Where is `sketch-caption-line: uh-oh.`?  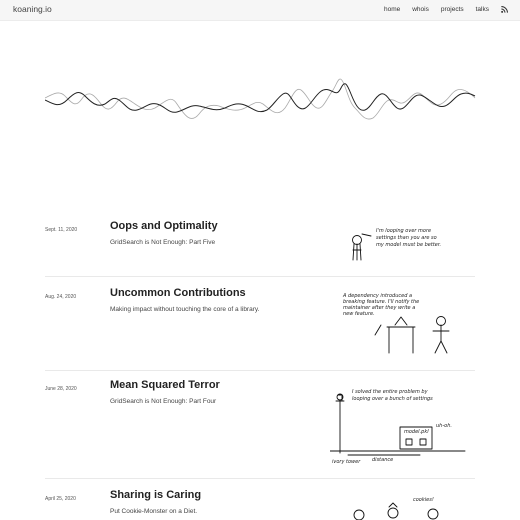
sketch-caption-line: uh-oh. is located at coordinates (444, 426).